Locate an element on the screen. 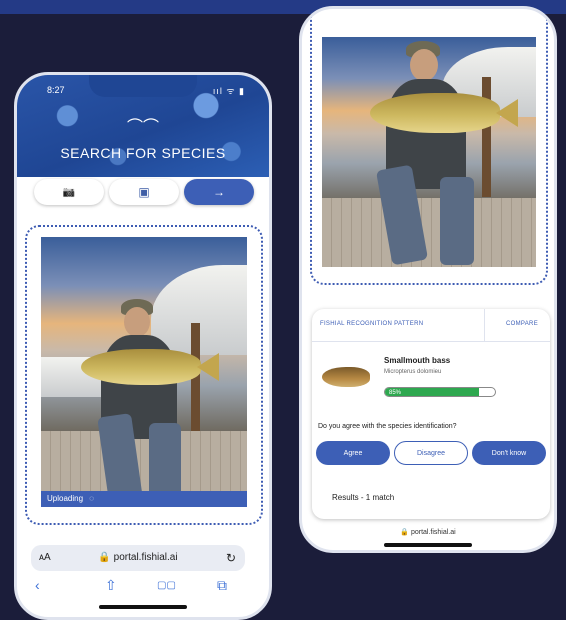 Image resolution: width=566 pixels, height=620 pixels. agree-button: Agree is located at coordinates (353, 453).